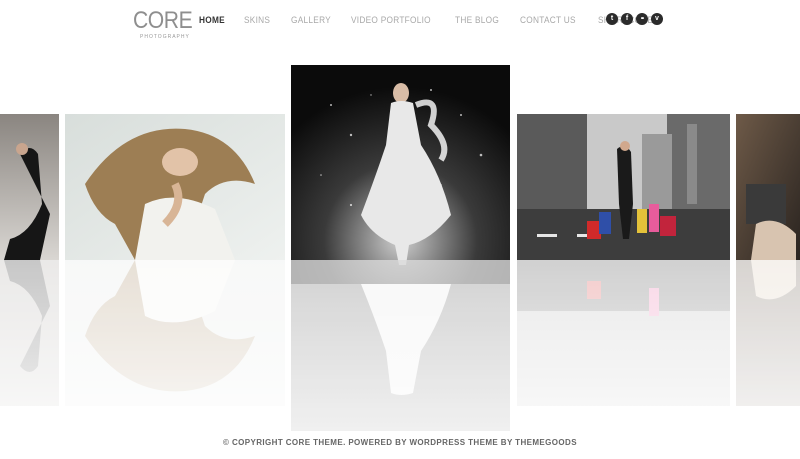 This screenshot has height=459, width=800. Describe the element at coordinates (311, 20) in the screenshot. I see `nav-item-gallery: GALLERY` at that location.